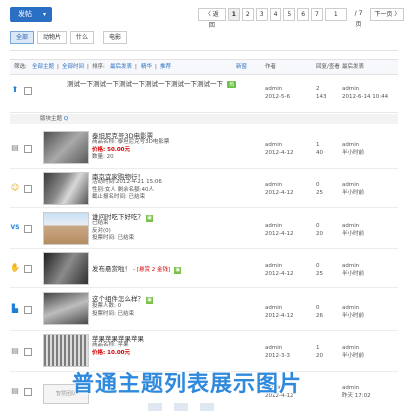 This screenshot has width=404, height=411. What do you see at coordinates (118, 299) in the screenshot?
I see `thread-title-text: 这个组件怎么样？` at bounding box center [118, 299].